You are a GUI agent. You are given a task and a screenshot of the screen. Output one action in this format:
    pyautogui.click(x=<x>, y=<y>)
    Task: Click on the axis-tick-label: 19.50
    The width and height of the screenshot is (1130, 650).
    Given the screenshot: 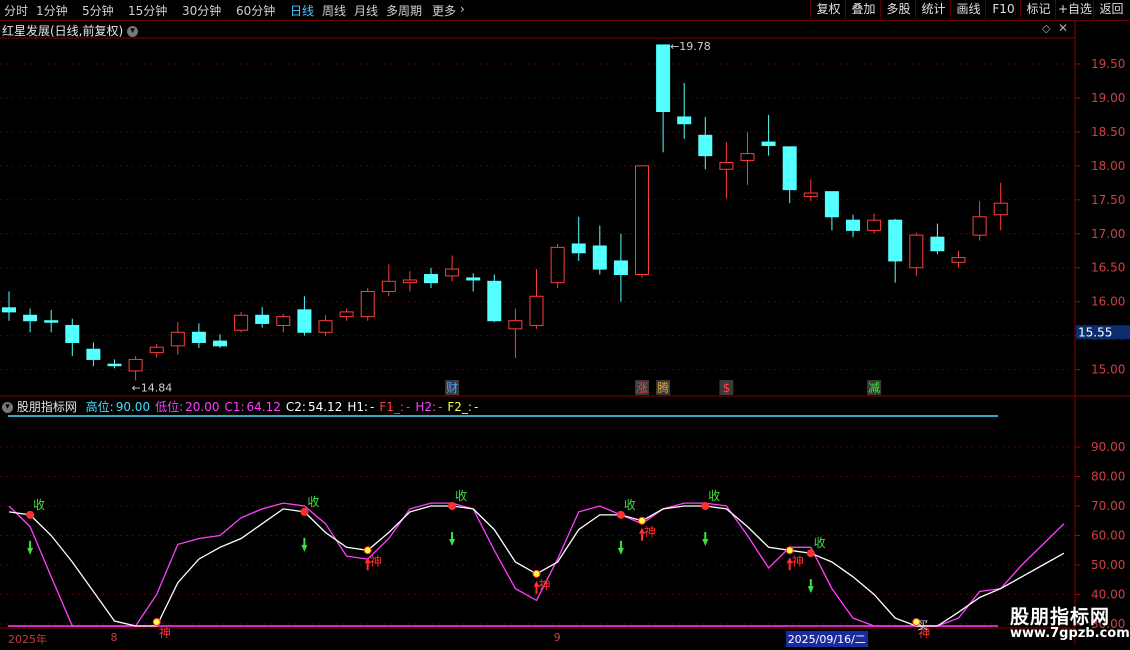 What is the action you would take?
    pyautogui.click(x=1108, y=64)
    